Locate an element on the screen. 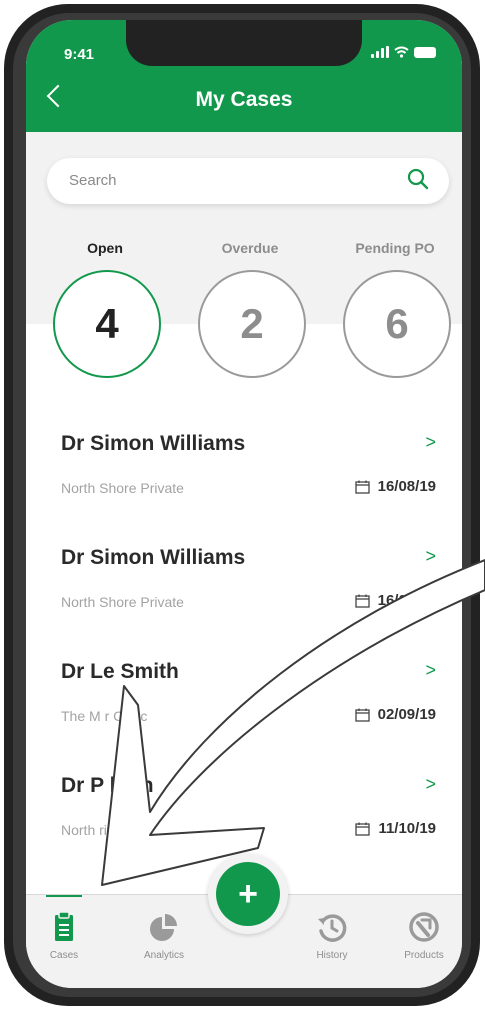 The width and height of the screenshot is (485, 1010). filter-label-open: Open is located at coordinates (105, 248).